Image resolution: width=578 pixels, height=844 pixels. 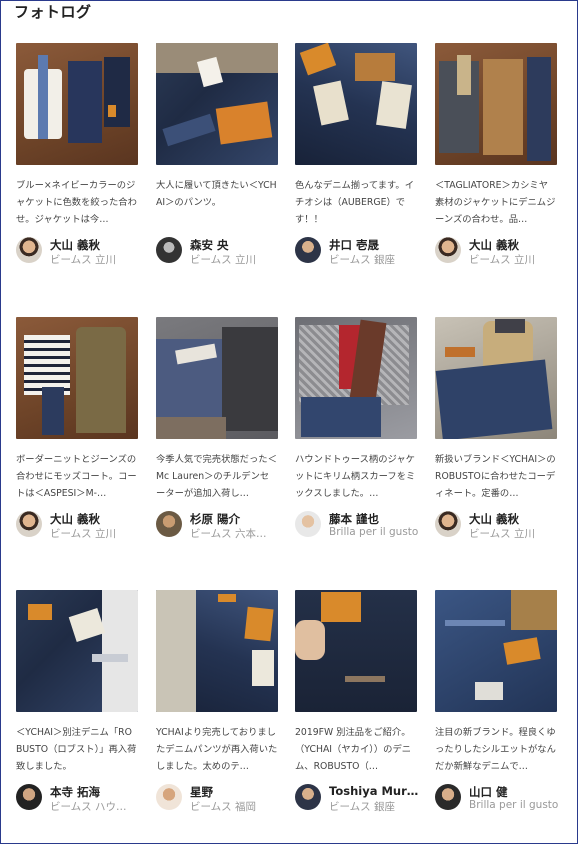 I want to click on author-name: 星野, so click(x=201, y=792).